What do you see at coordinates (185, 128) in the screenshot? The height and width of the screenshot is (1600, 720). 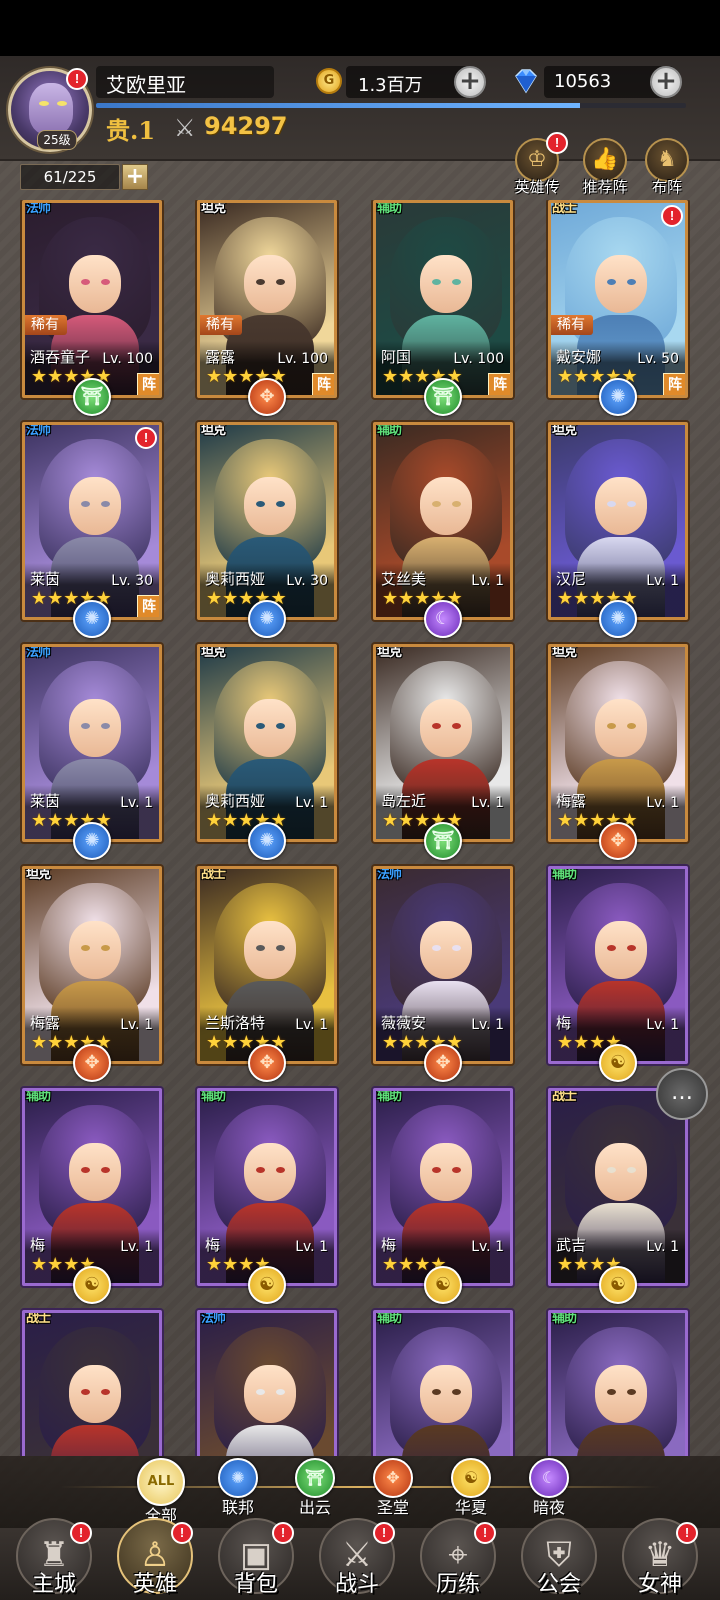 I see `combat-power-swords-icon: ⚔` at bounding box center [185, 128].